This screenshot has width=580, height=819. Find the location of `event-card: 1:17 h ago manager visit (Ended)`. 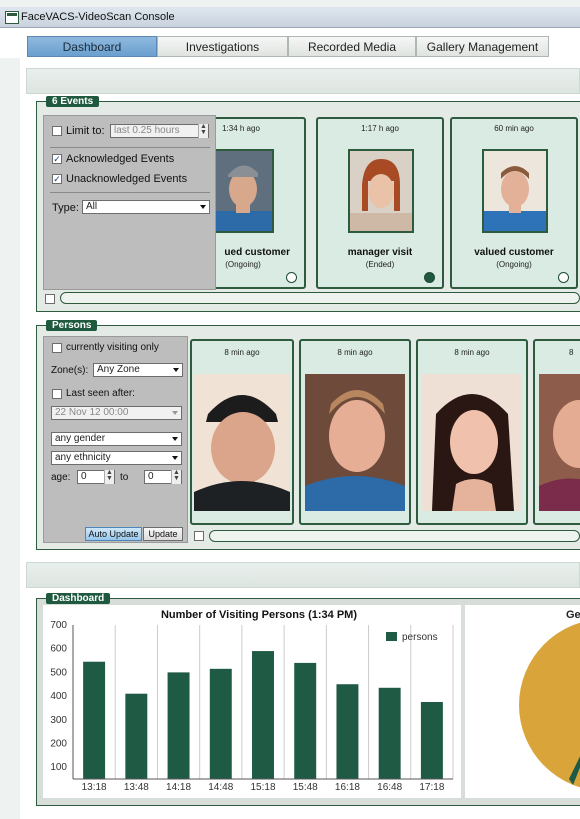

event-card: 1:17 h ago manager visit (Ended) is located at coordinates (380, 203).